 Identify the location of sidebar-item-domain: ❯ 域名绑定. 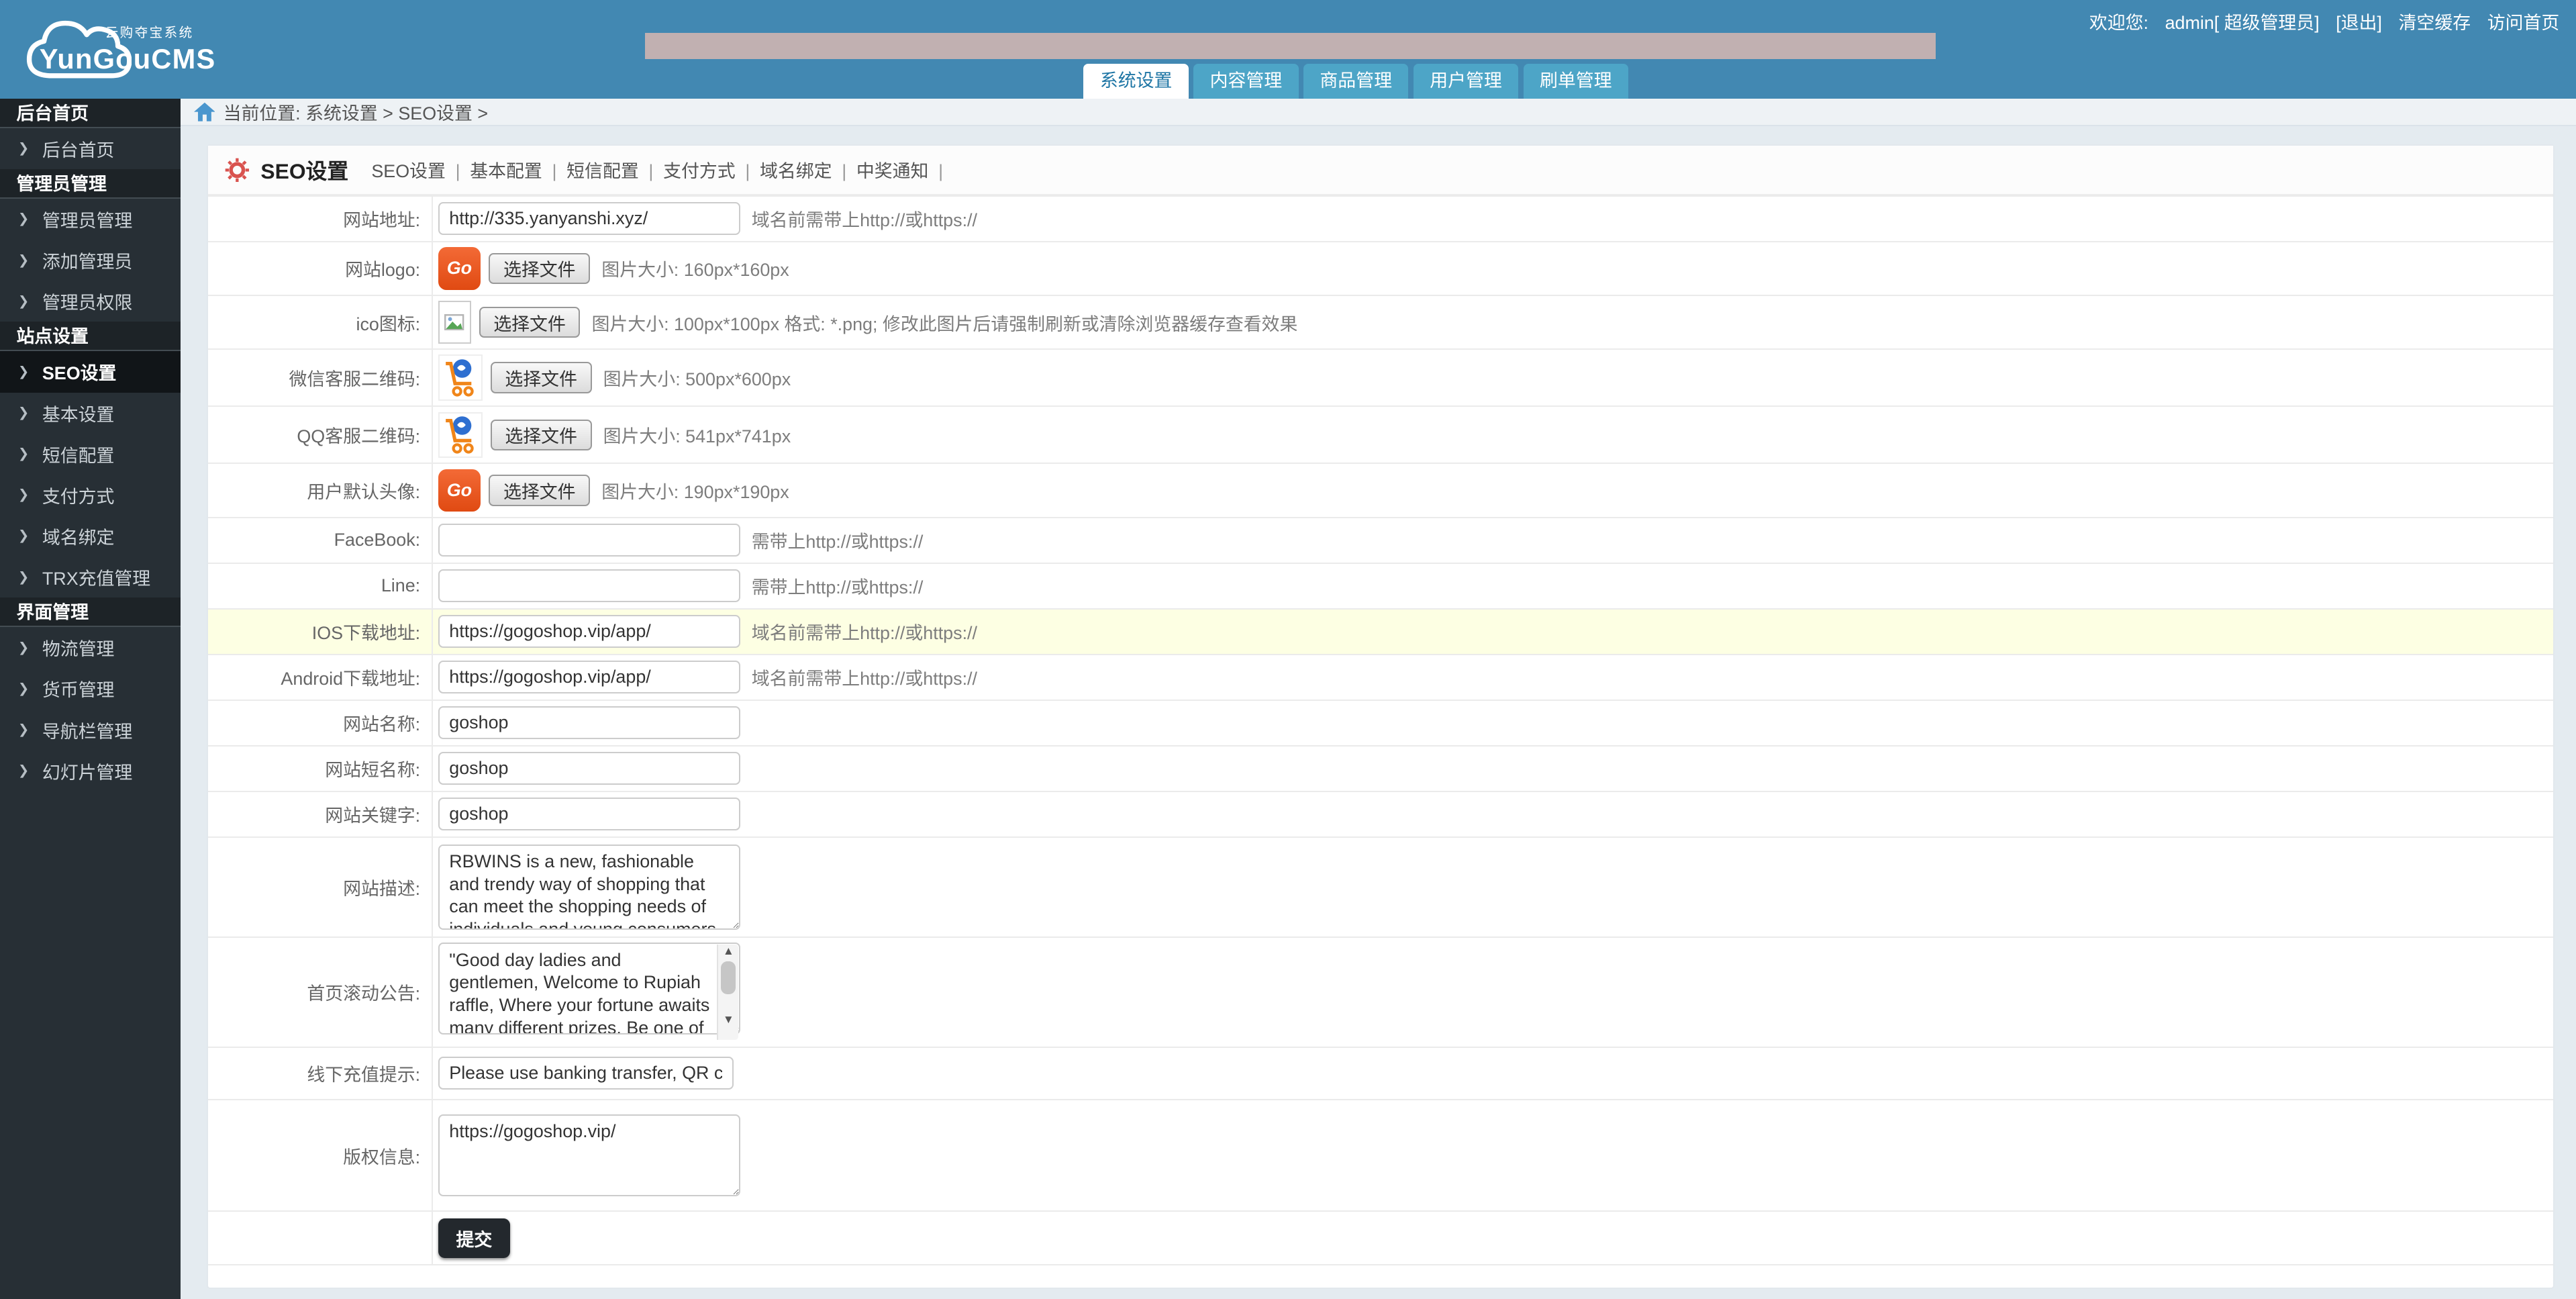
(90, 536).